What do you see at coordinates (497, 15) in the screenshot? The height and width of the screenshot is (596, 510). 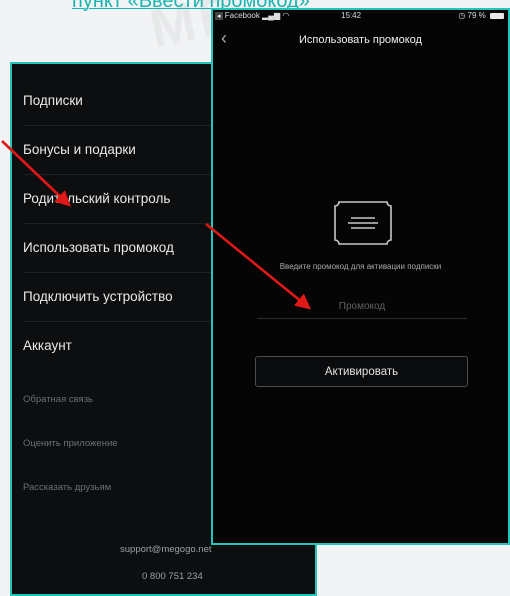 I see `battery-icon` at bounding box center [497, 15].